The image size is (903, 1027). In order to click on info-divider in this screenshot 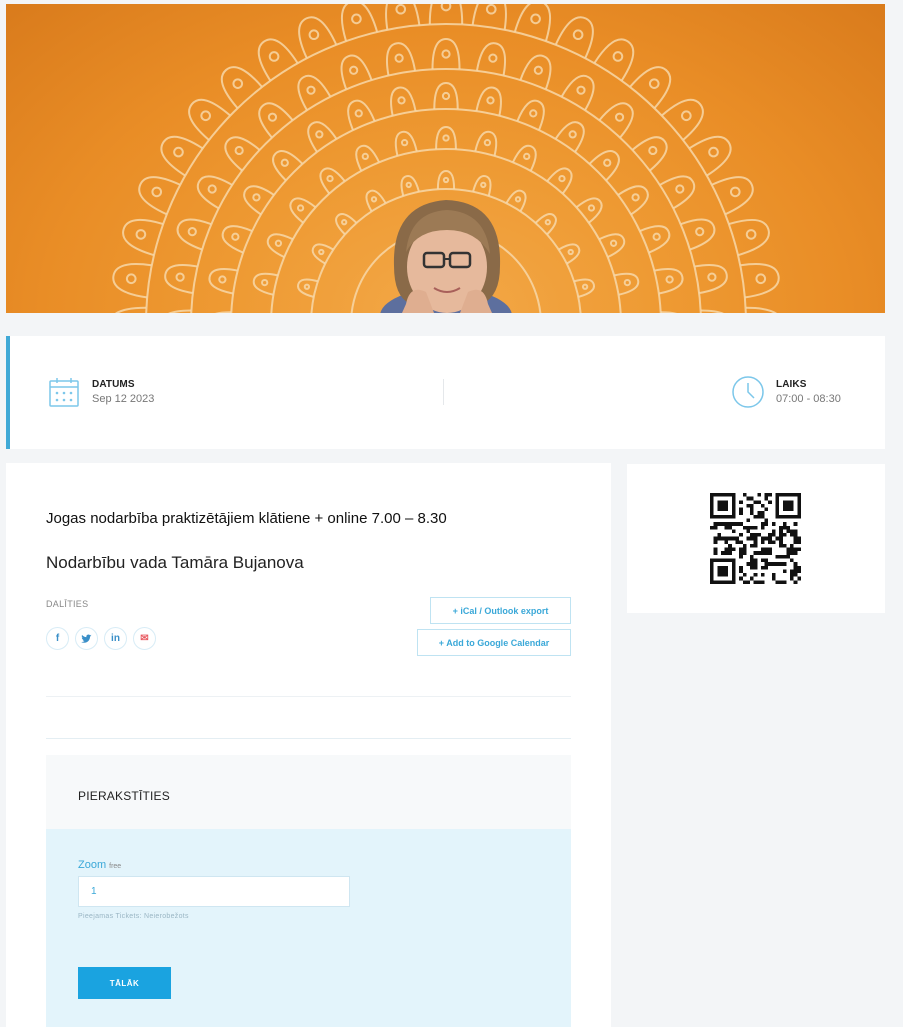, I will do `click(443, 392)`.